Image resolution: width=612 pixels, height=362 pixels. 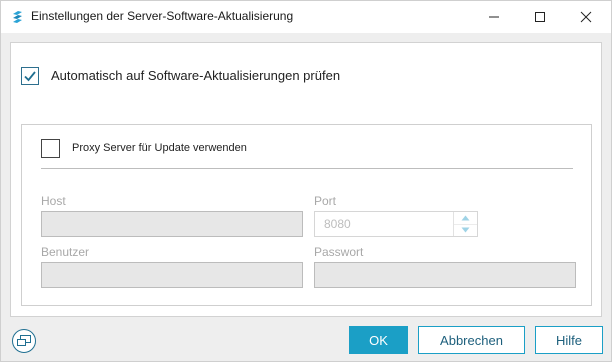 I want to click on proxy-label: Proxy Server für Update verwenden, so click(x=159, y=148).